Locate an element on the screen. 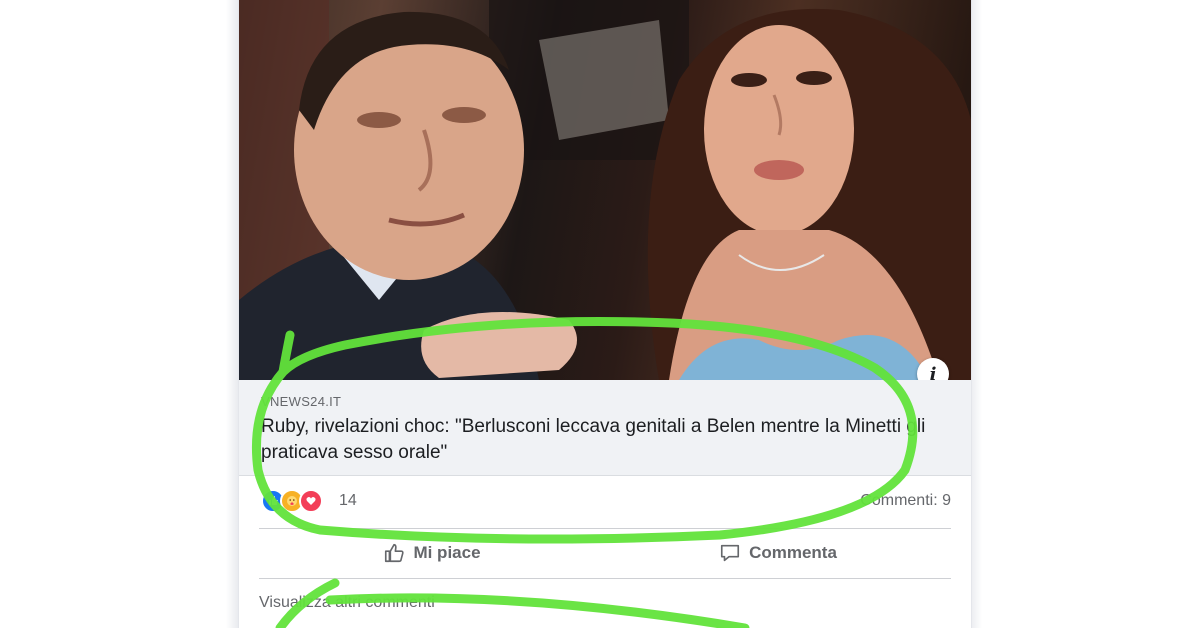 Image resolution: width=1200 pixels, height=628 pixels. link-domain: VNEWS24.IT is located at coordinates (301, 401).